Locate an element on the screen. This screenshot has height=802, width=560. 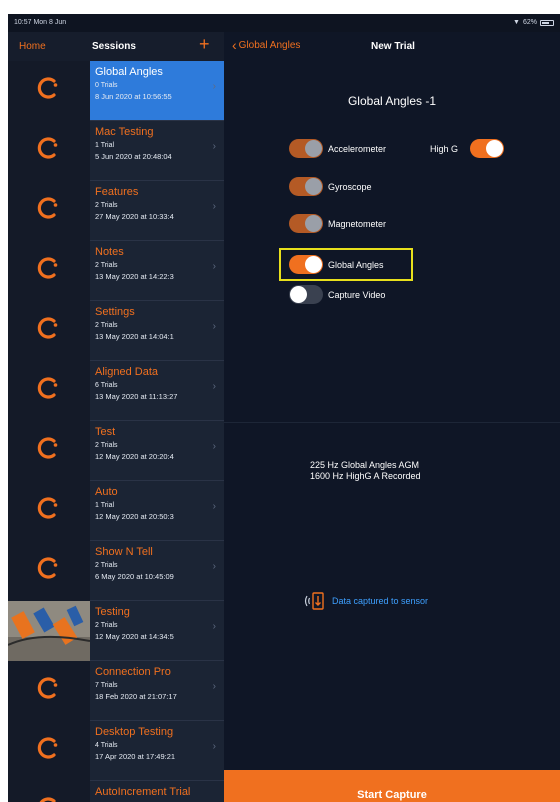
data-captured-indicator: Data captured to sensor is located at coordinates (366, 601).